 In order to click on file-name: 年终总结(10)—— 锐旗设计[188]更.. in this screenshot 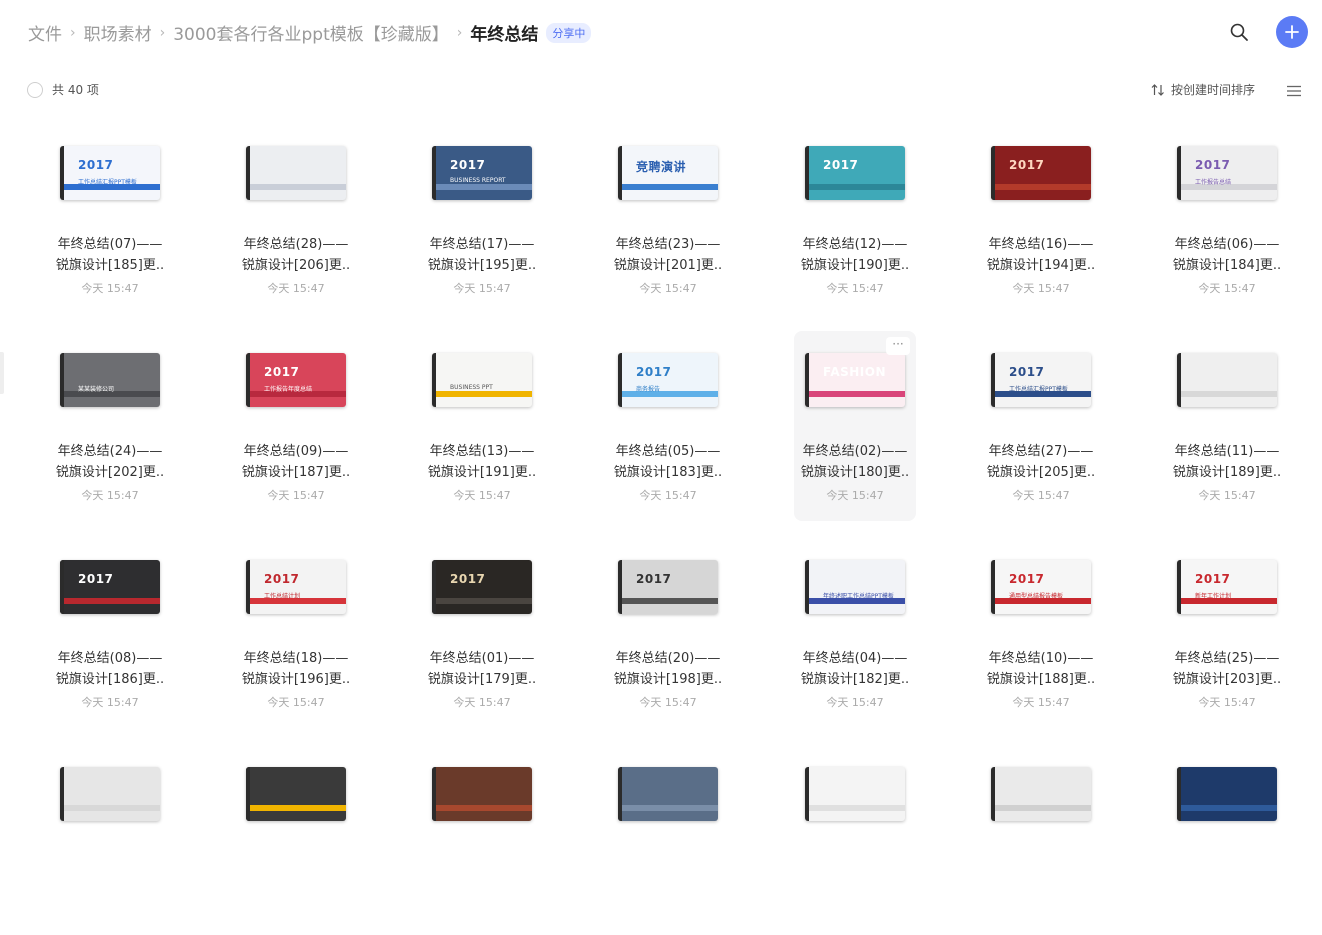, I will do `click(1041, 669)`.